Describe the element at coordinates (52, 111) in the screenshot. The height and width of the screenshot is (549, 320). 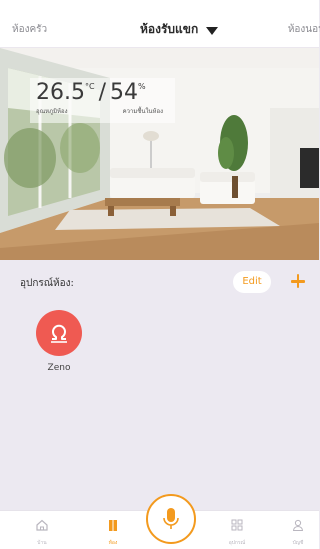
I see `temperature-label: อุณหภูมิห้อง` at that location.